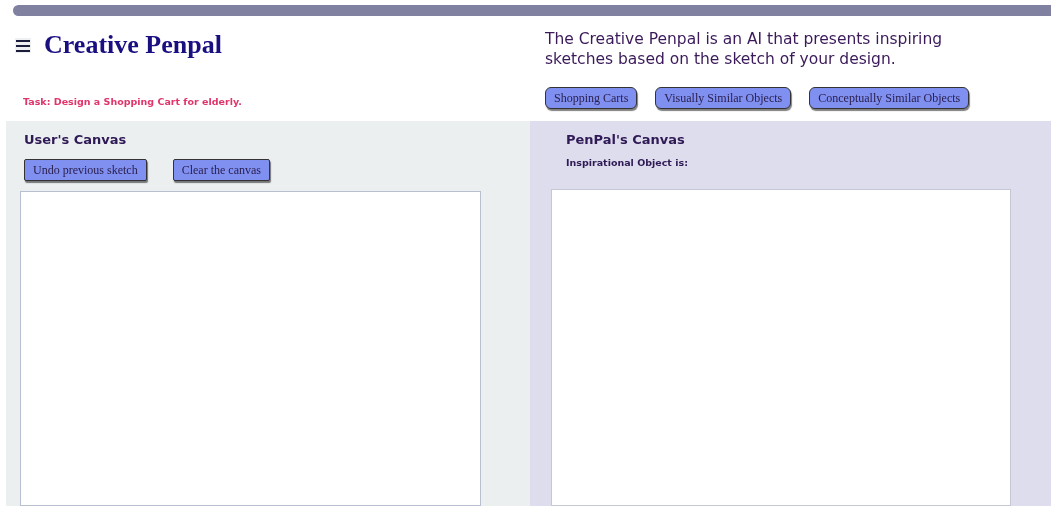 The height and width of the screenshot is (506, 1051). I want to click on category-button: Visually Similar Objects, so click(723, 98).